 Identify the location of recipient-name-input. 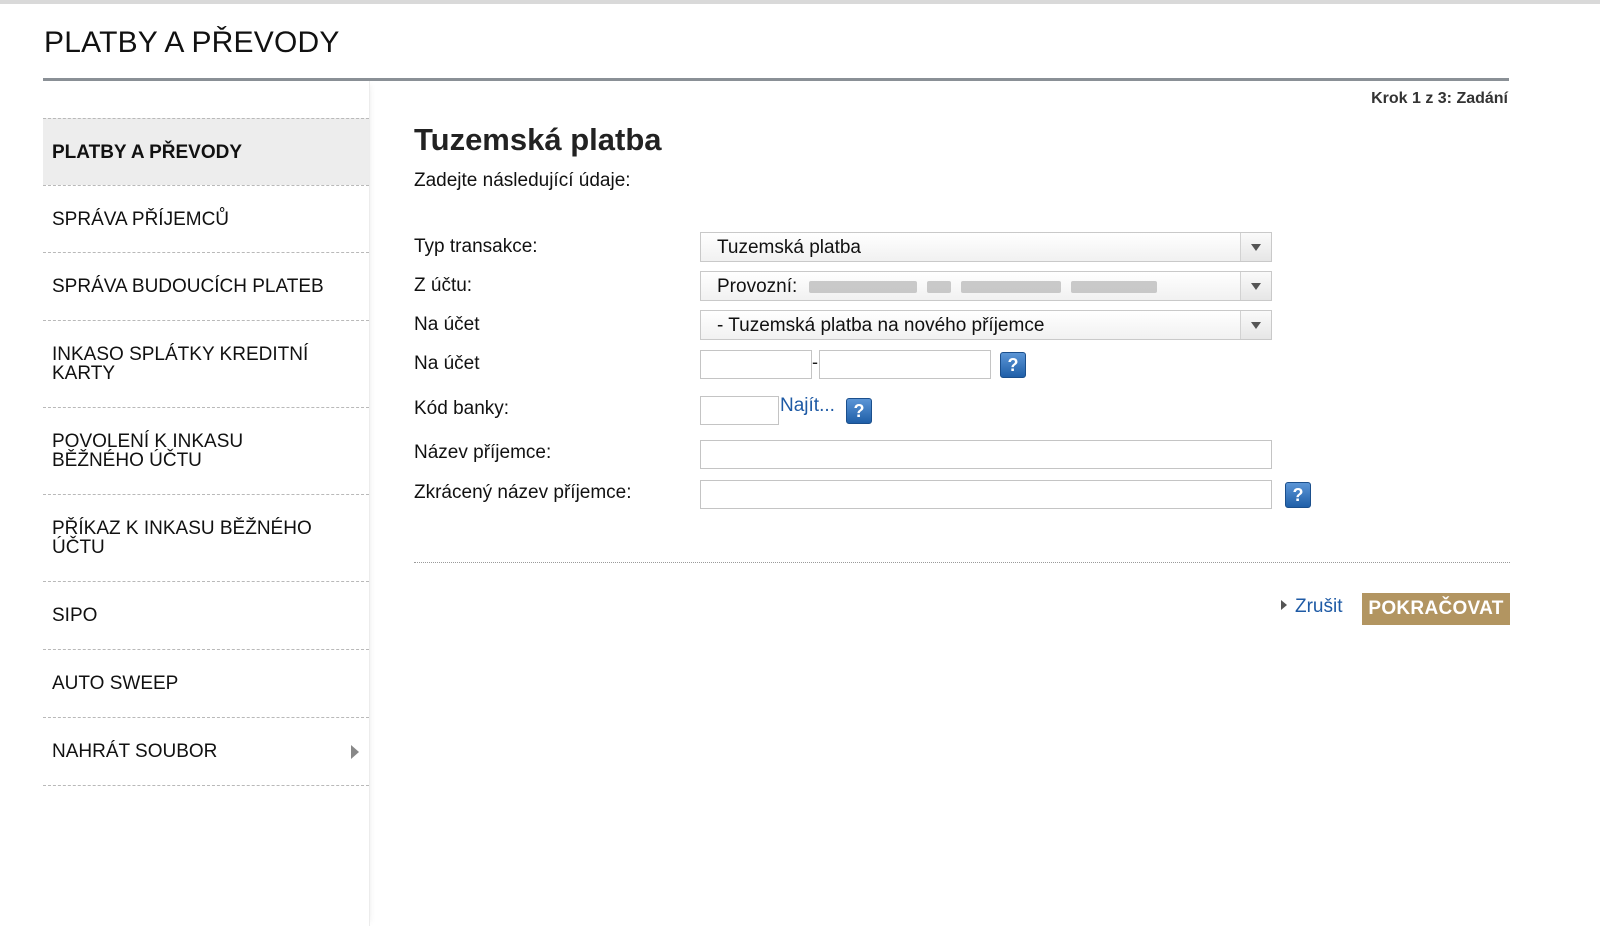
(986, 454).